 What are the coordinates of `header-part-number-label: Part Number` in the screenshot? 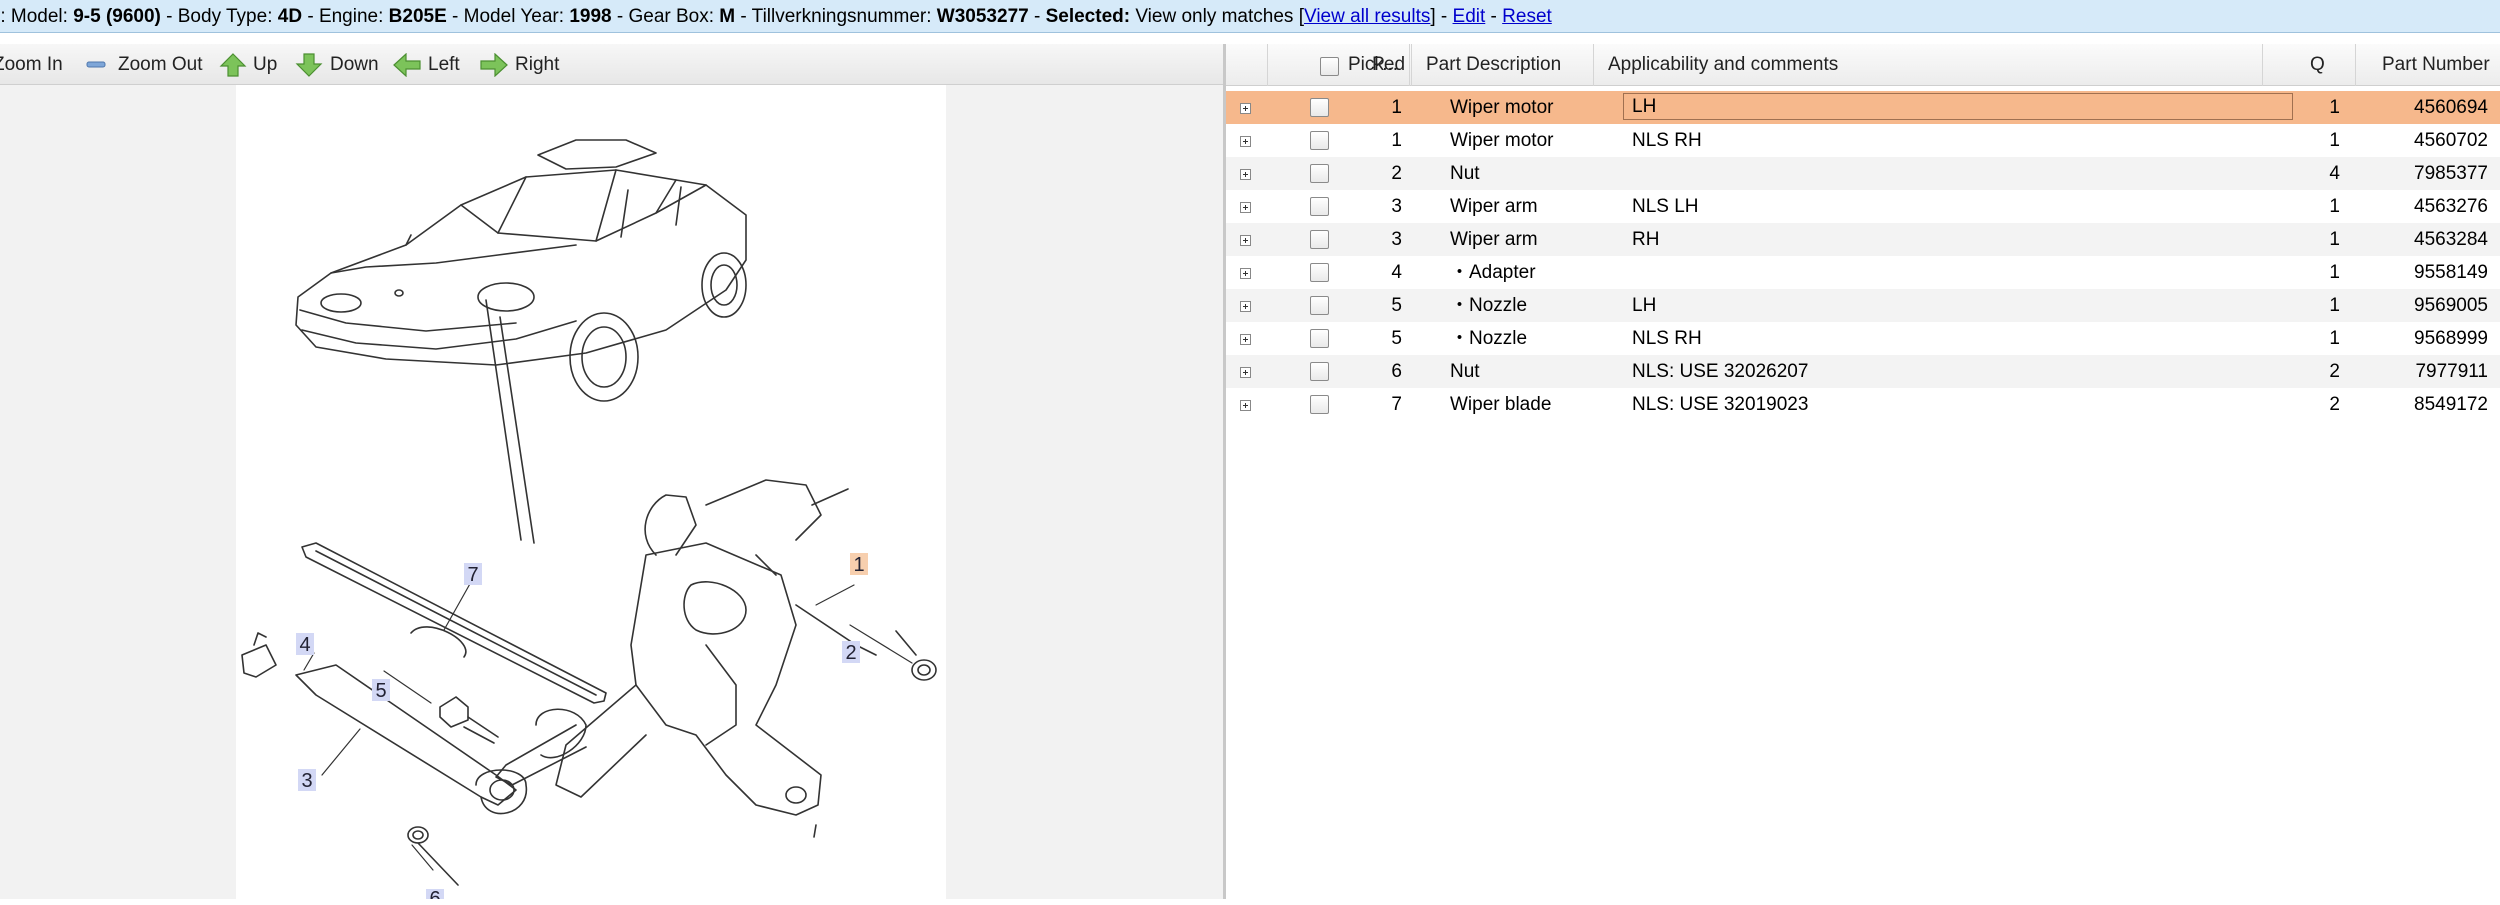 It's located at (2436, 64).